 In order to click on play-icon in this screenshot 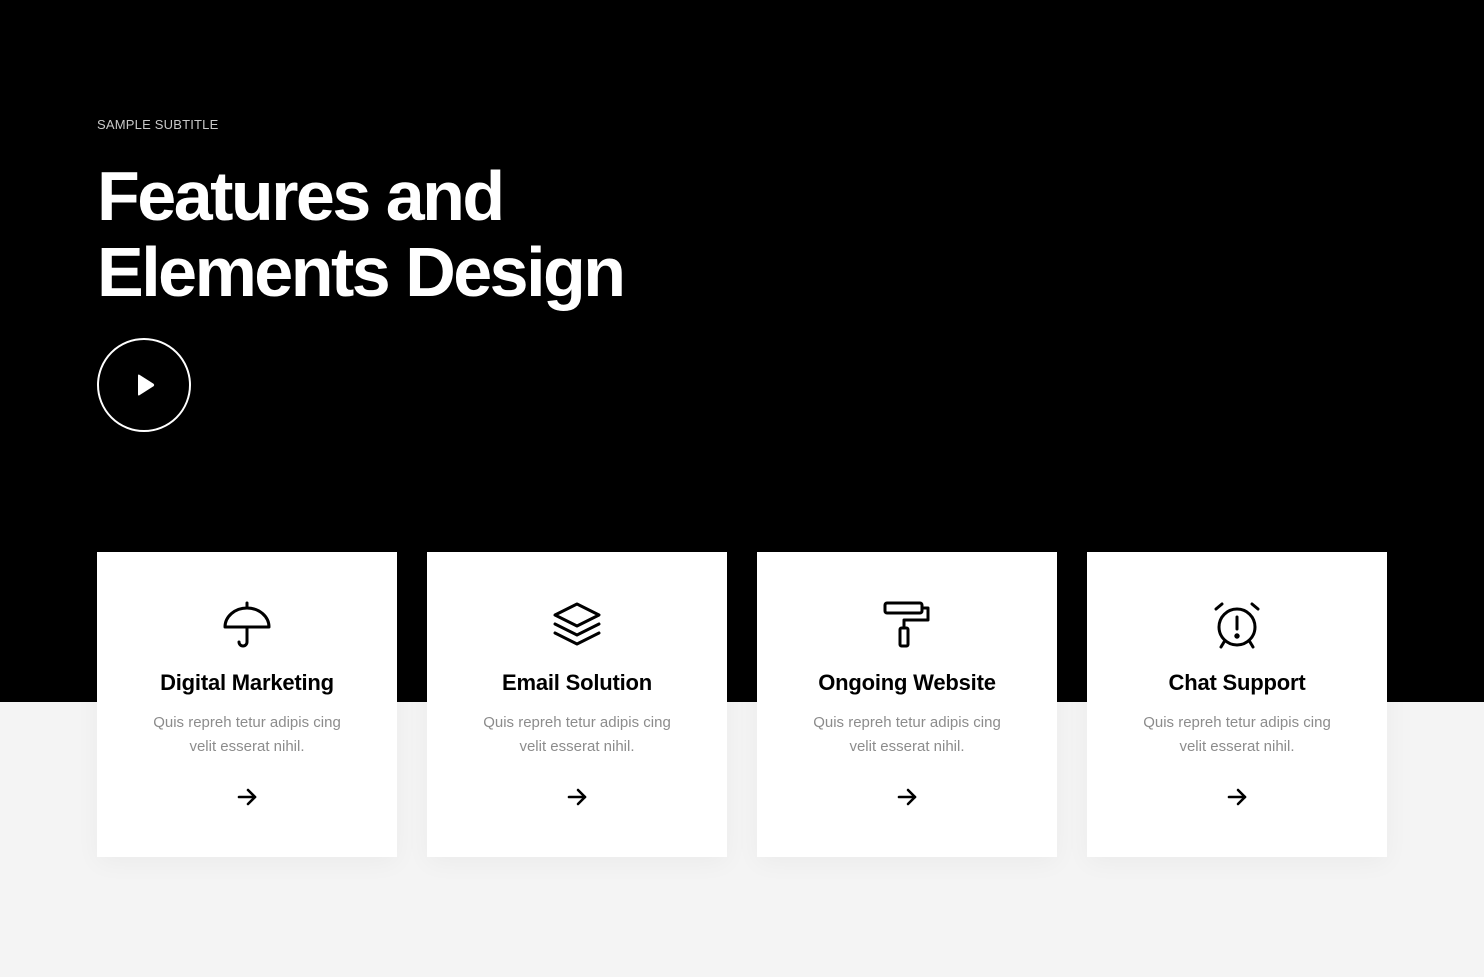, I will do `click(146, 385)`.